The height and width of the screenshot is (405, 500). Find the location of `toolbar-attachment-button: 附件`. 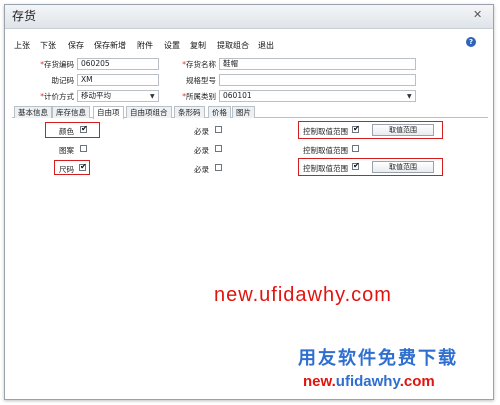

toolbar-attachment-button: 附件 is located at coordinates (145, 45).